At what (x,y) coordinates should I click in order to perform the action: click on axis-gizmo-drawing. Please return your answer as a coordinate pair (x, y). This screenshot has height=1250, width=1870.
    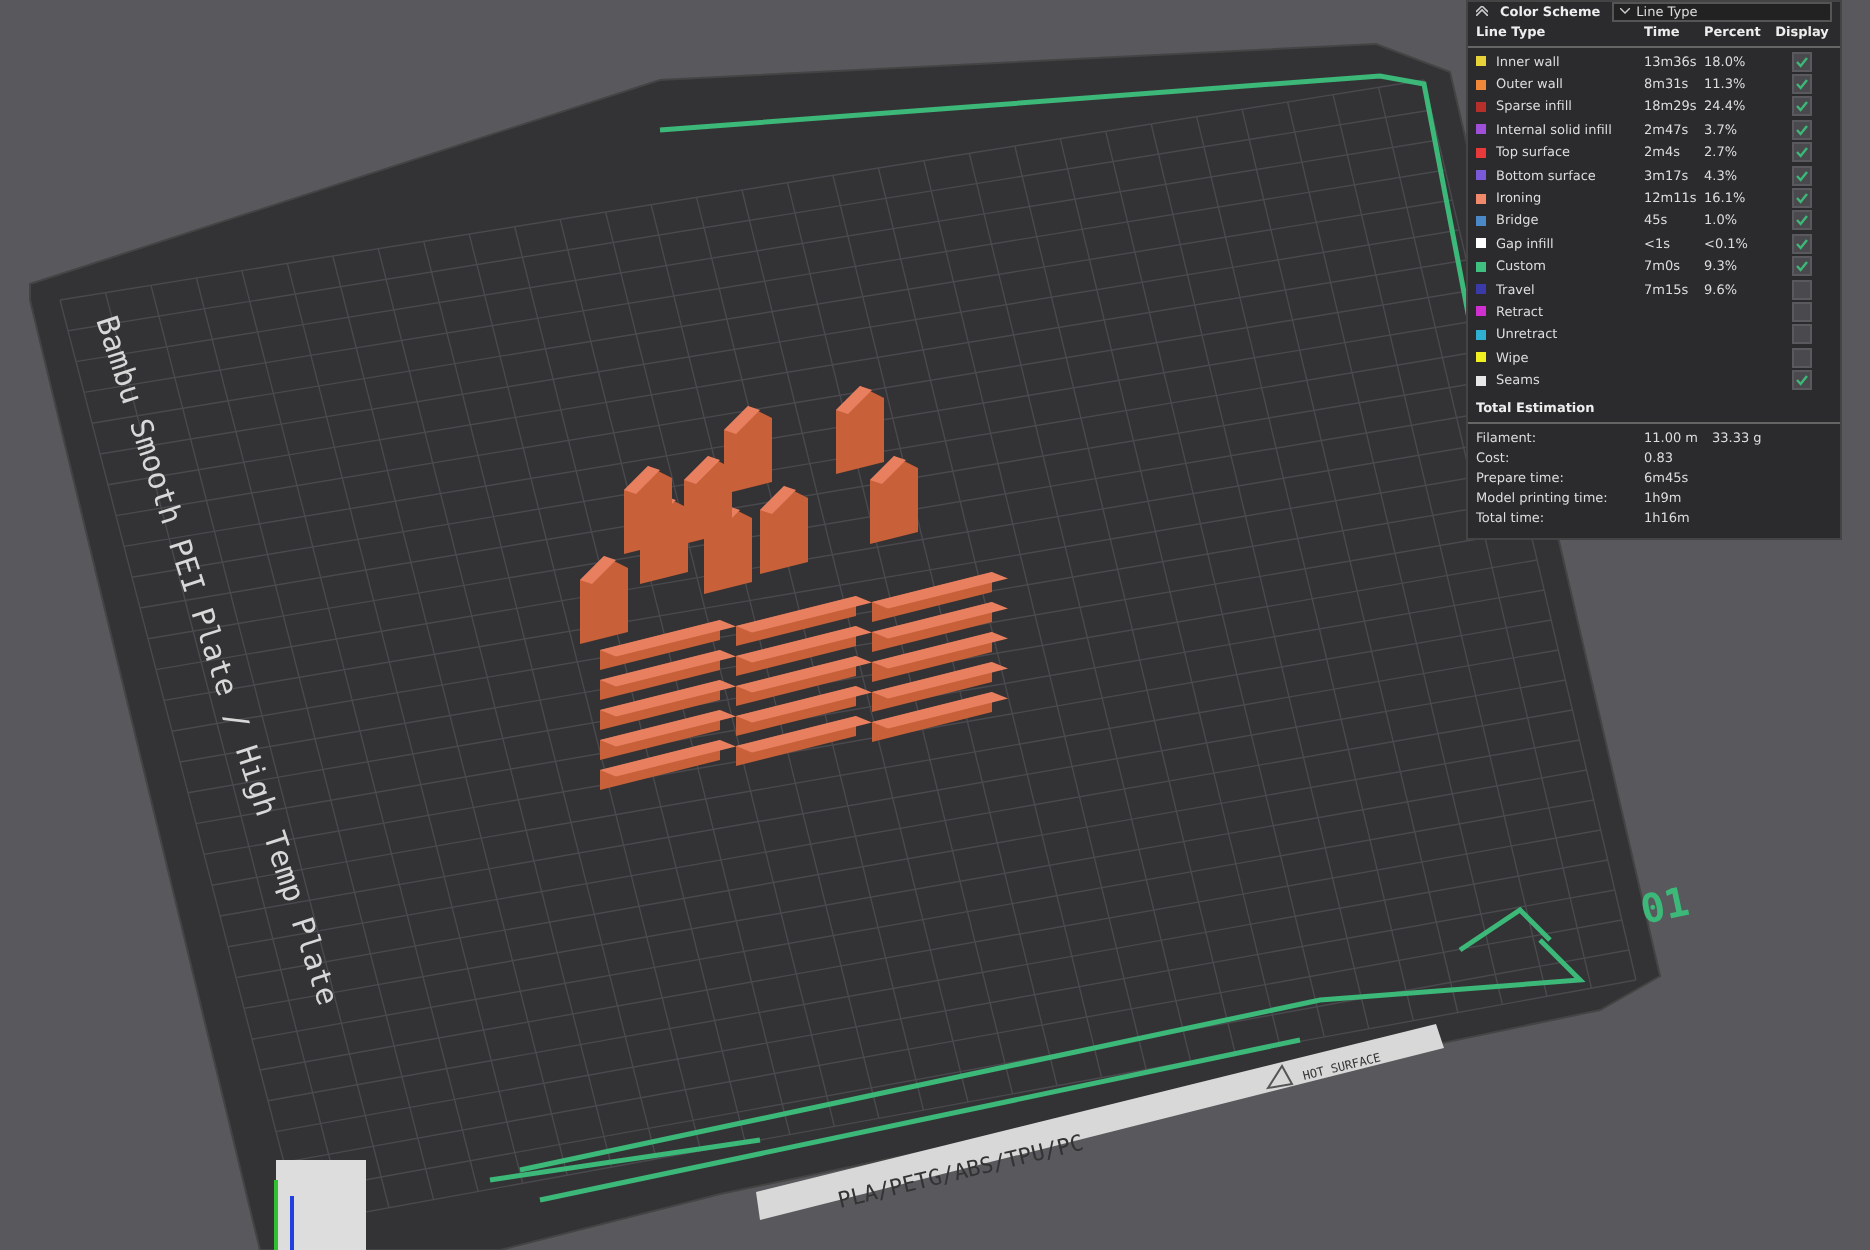
    Looking at the image, I should click on (320, 1205).